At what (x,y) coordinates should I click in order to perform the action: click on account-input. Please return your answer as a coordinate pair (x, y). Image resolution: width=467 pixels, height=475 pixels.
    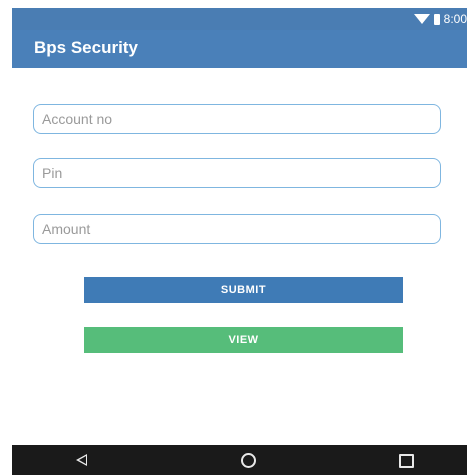
    Looking at the image, I should click on (237, 119).